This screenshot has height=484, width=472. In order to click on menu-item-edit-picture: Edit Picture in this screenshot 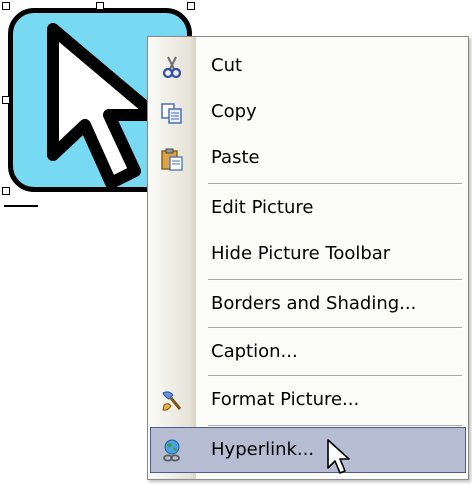, I will do `click(308, 208)`.